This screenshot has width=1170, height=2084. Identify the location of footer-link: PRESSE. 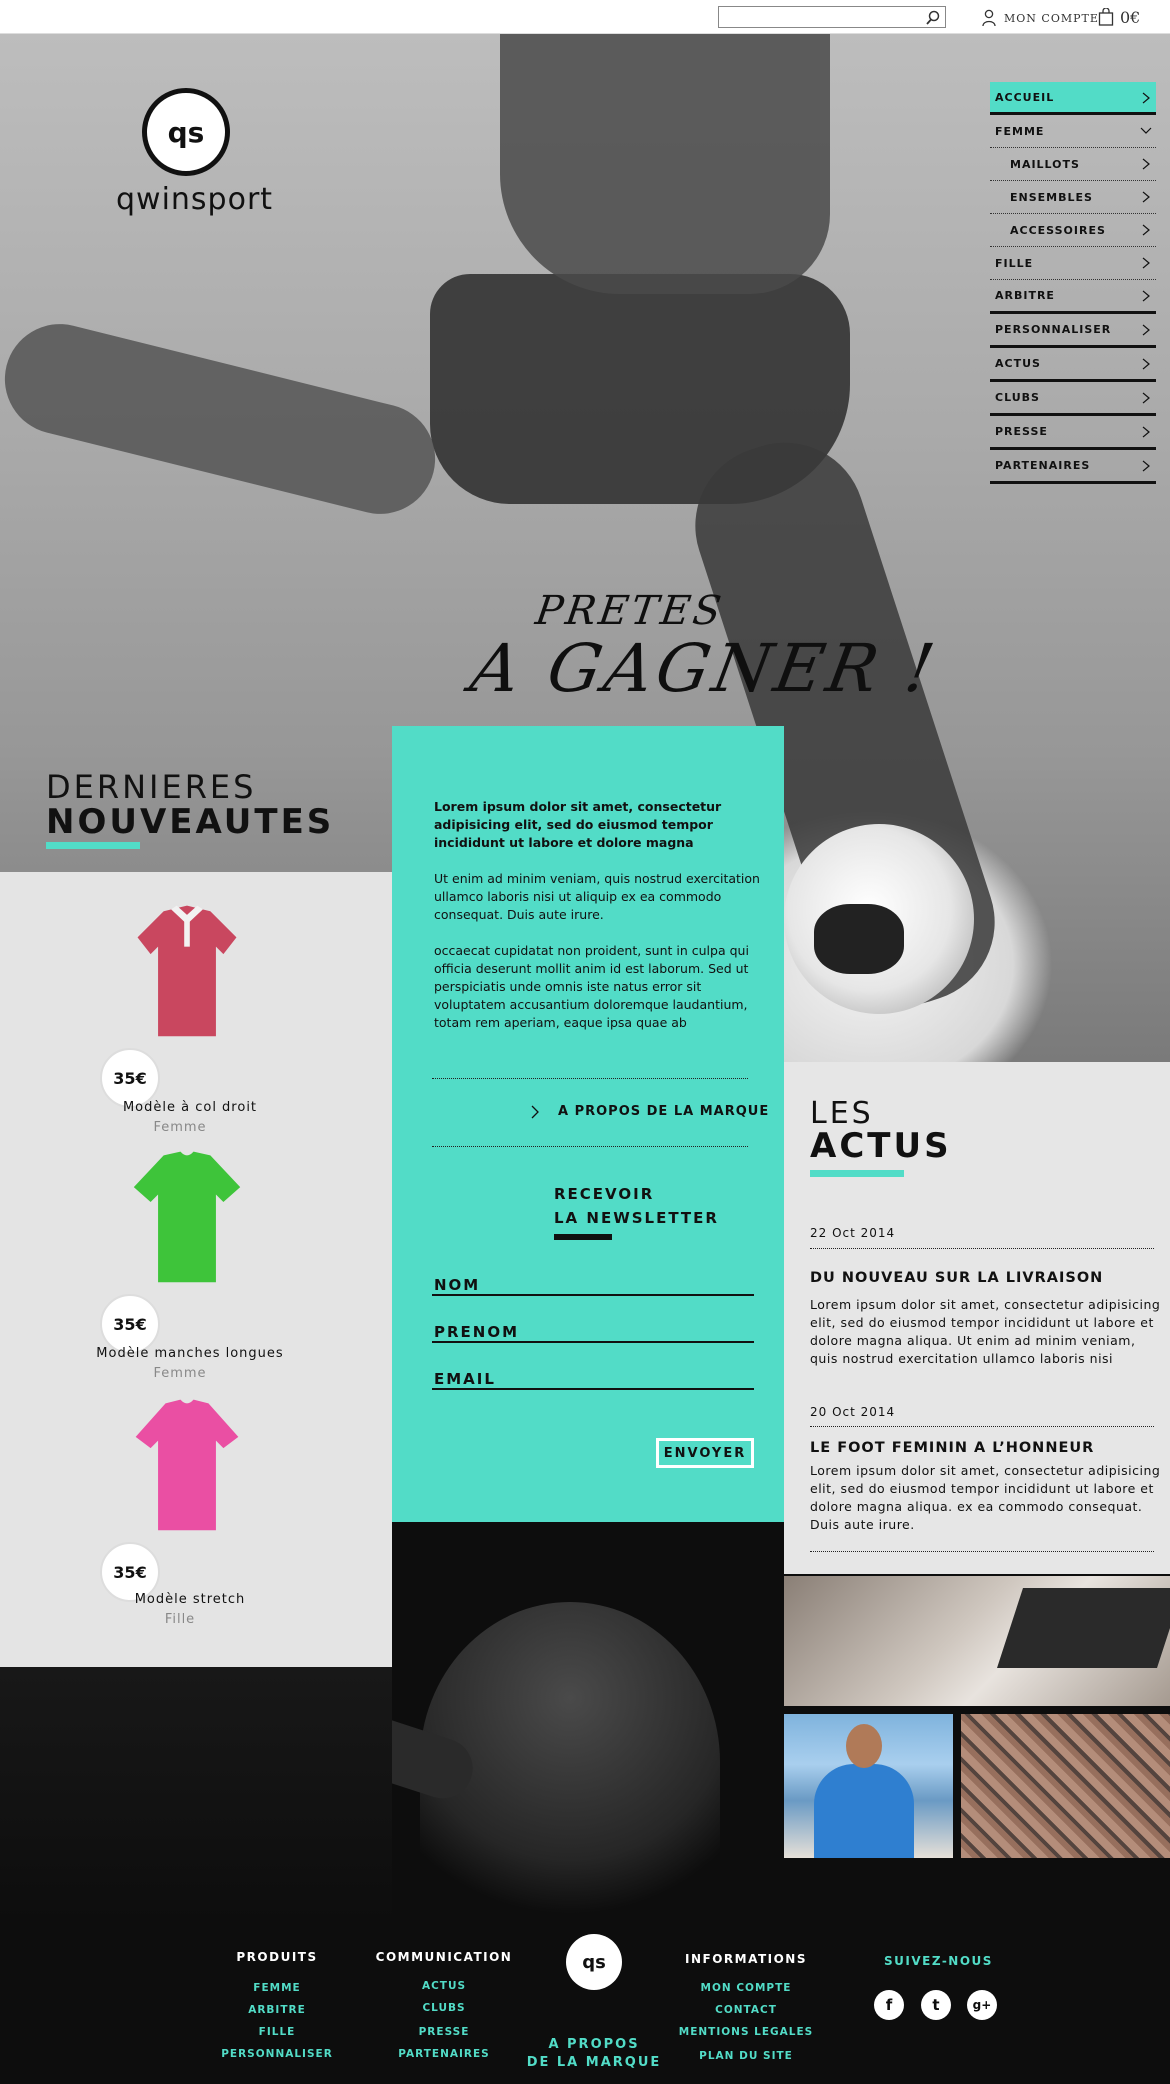
(444, 2032).